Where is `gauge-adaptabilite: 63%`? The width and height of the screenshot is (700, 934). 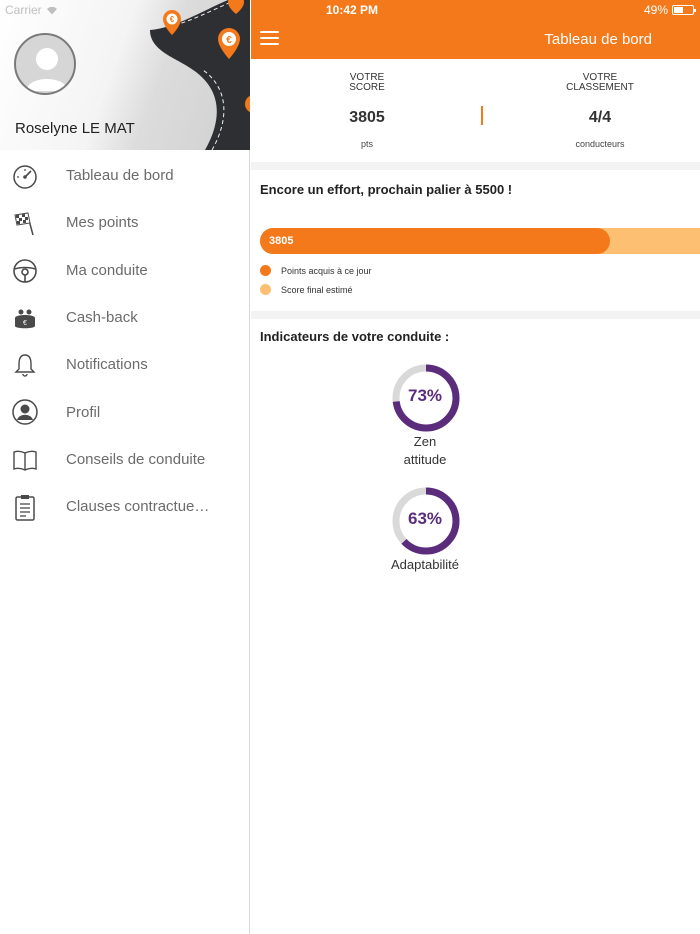 gauge-adaptabilite: 63% is located at coordinates (426, 521).